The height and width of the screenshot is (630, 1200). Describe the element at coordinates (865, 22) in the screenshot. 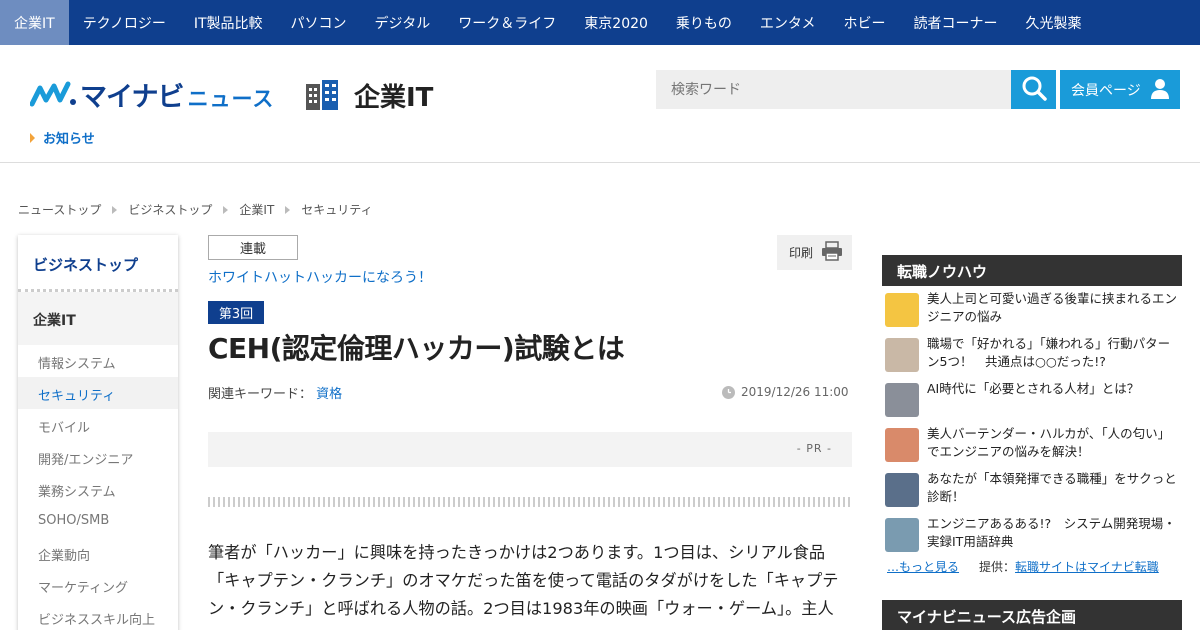

I see `nav-item: ホビー` at that location.